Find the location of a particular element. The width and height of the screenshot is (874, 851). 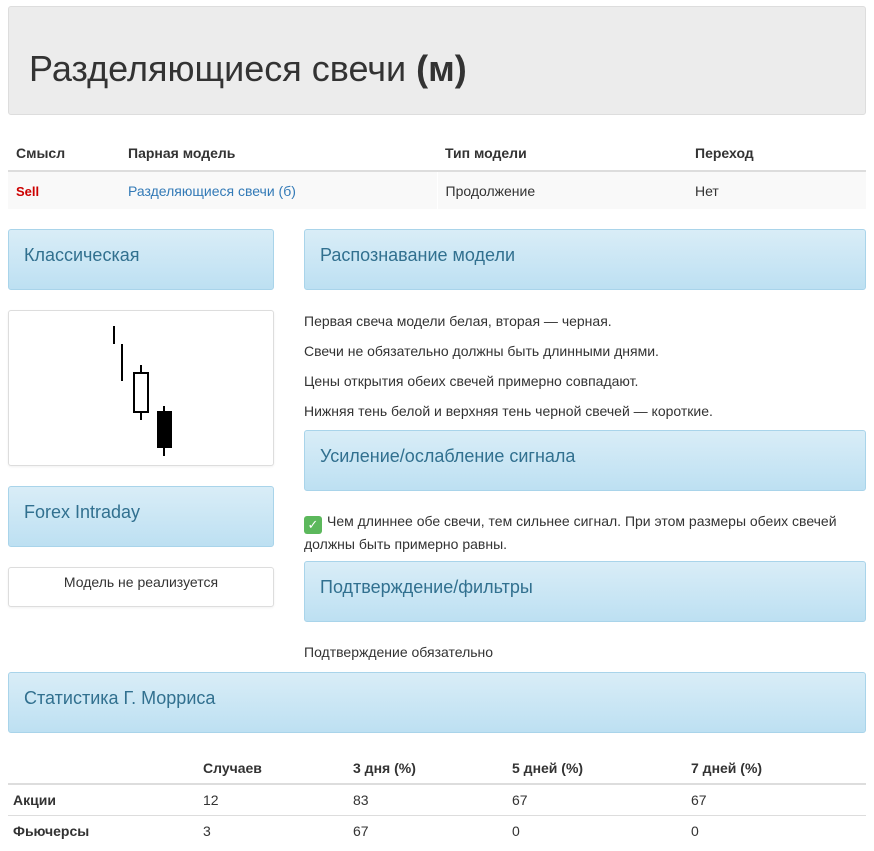

title-suffix: (м) is located at coordinates (441, 68).